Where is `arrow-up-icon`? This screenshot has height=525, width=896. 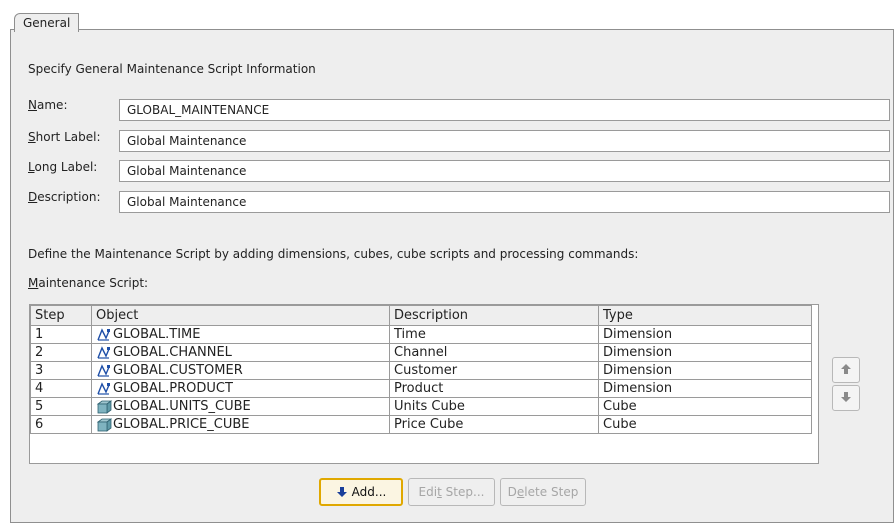 arrow-up-icon is located at coordinates (846, 370).